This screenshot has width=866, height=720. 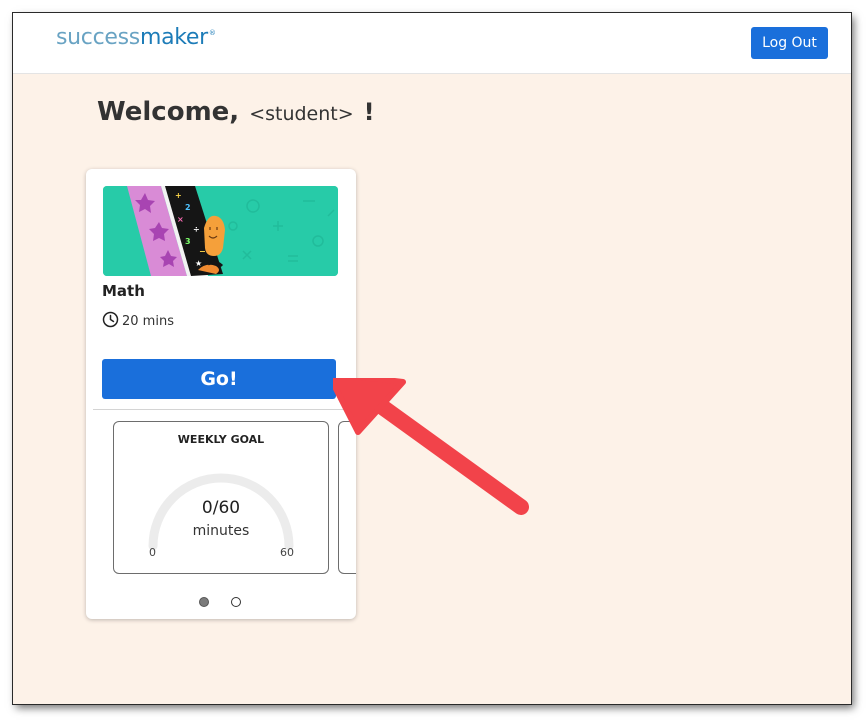 I want to click on duration-text: 20 mins, so click(x=148, y=321).